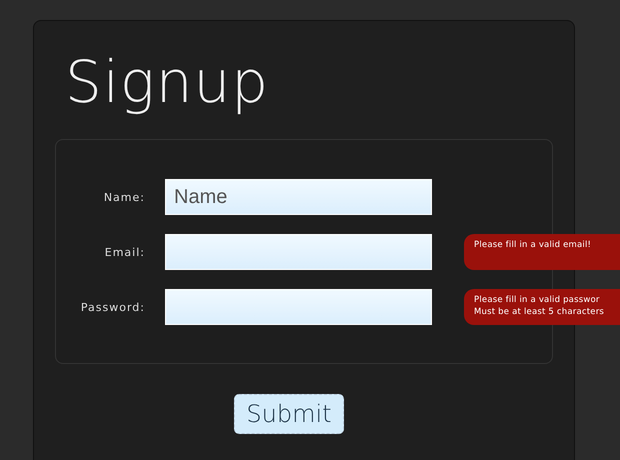  What do you see at coordinates (167, 82) in the screenshot?
I see `page-title: Signup` at bounding box center [167, 82].